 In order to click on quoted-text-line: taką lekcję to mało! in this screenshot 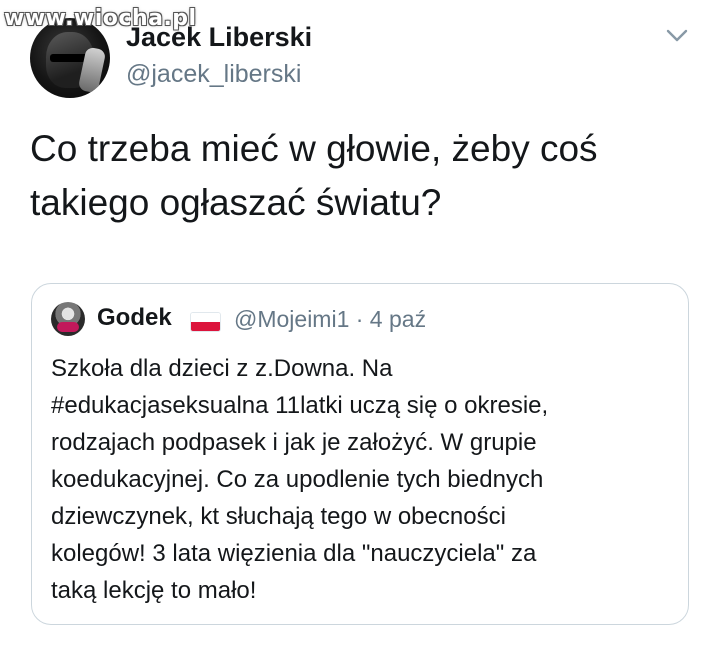, I will do `click(154, 590)`.